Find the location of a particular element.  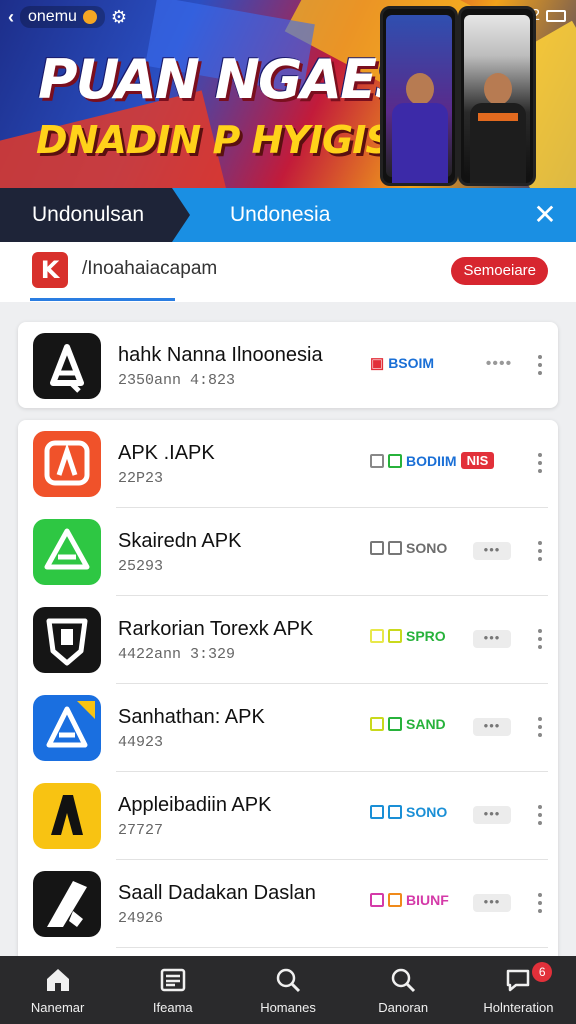

app-extra-tag: NIS is located at coordinates (477, 460).